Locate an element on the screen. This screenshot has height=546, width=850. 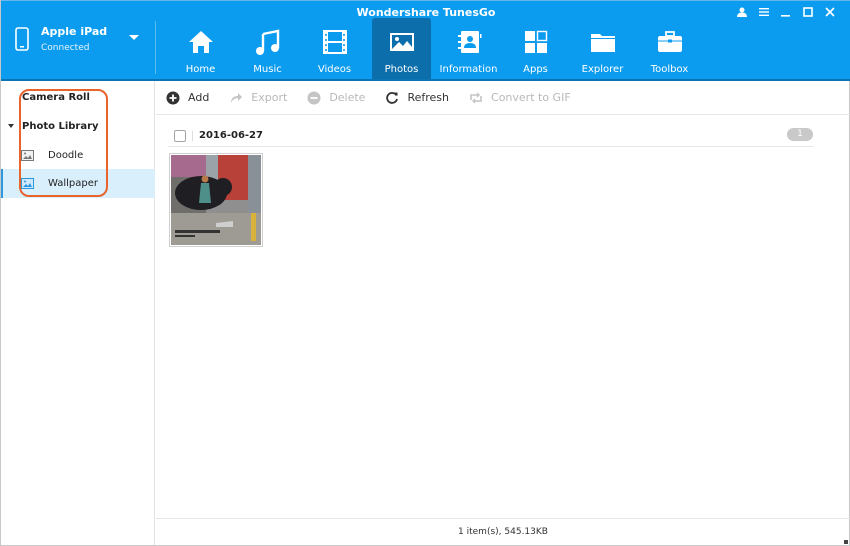
window-controls is located at coordinates (786, 12).